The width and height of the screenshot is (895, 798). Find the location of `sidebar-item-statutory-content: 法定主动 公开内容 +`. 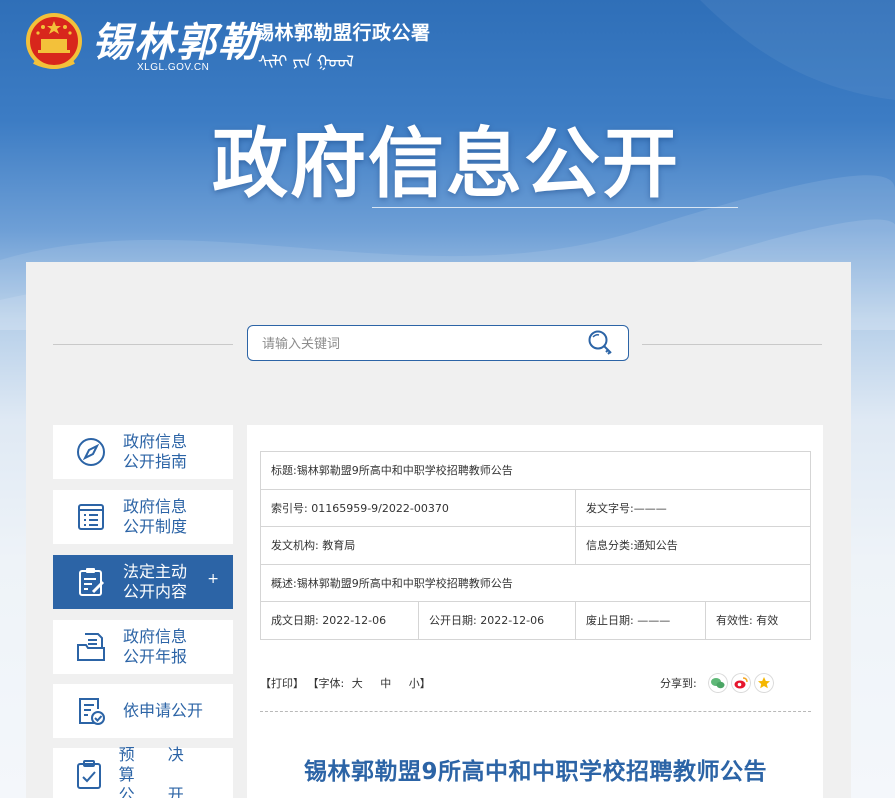

sidebar-item-statutory-content: 法定主动 公开内容 + is located at coordinates (143, 582).